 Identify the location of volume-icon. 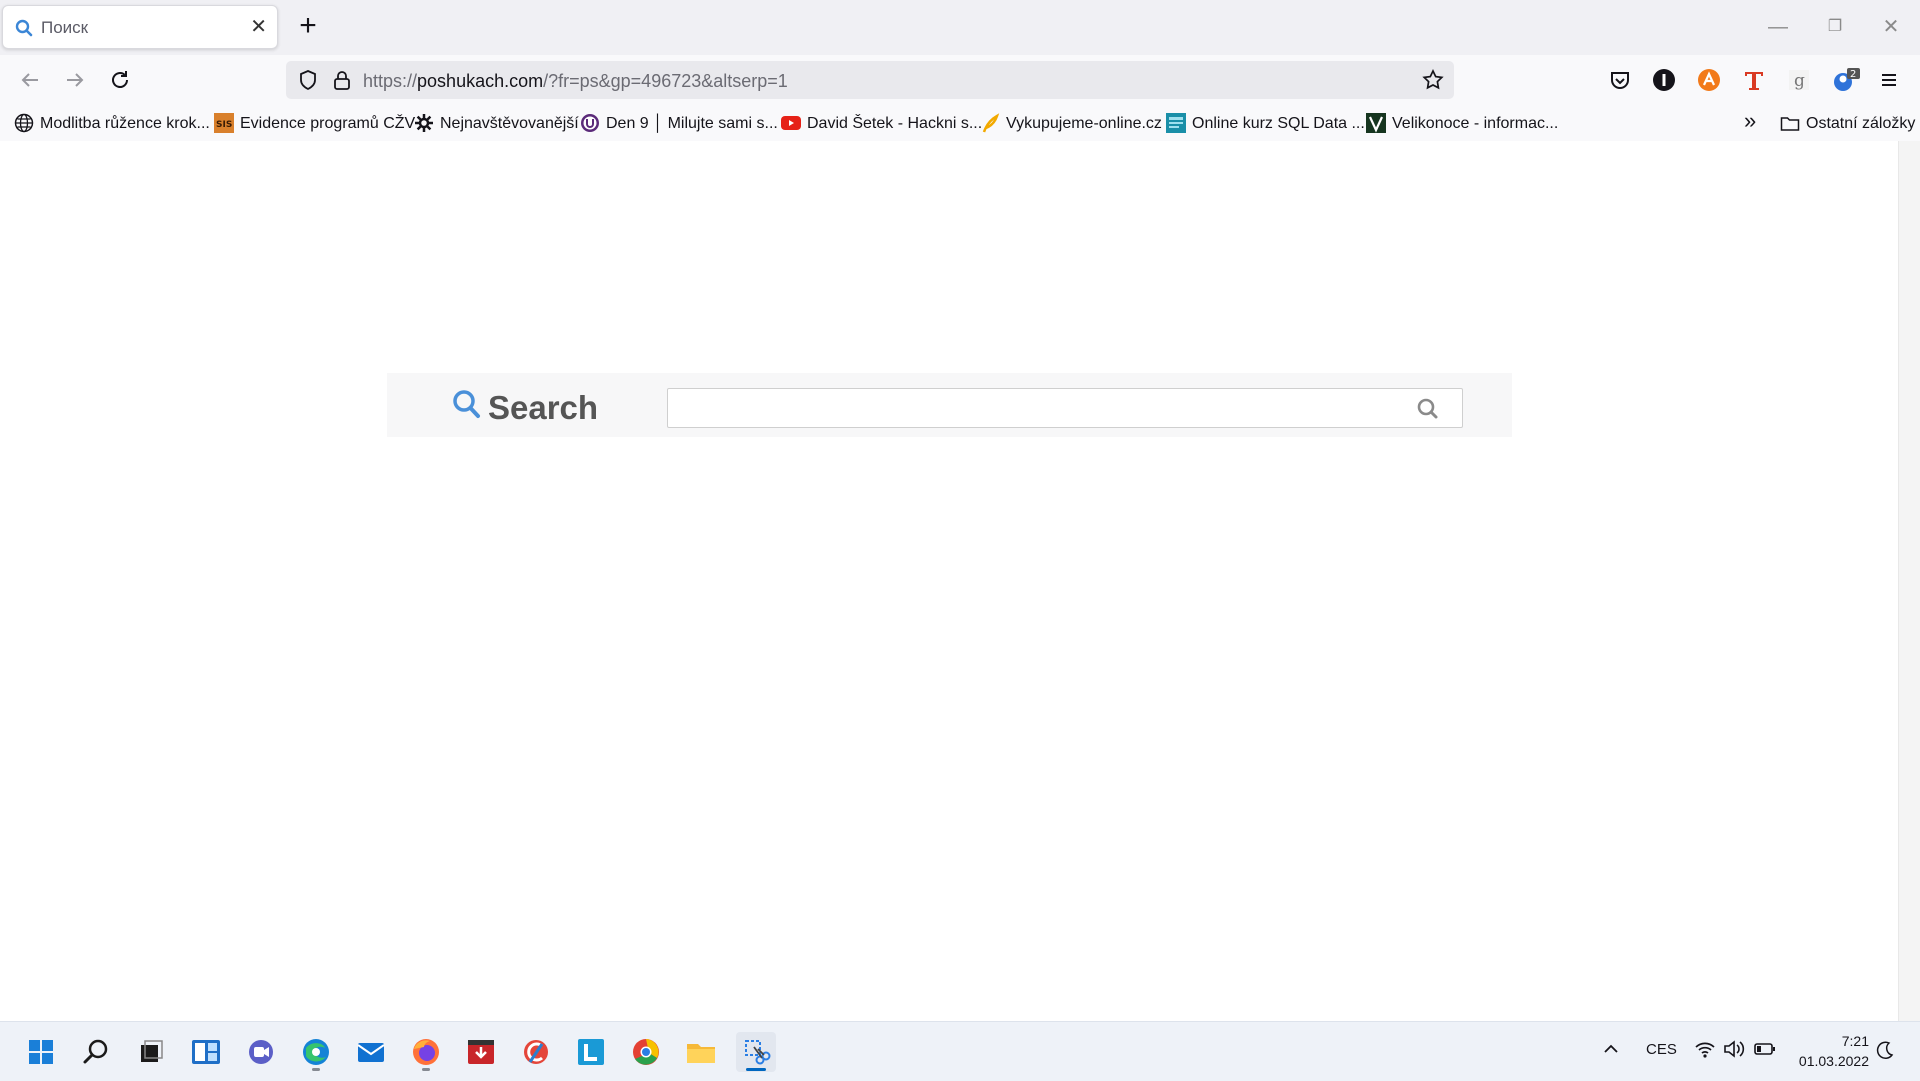
(1734, 1049).